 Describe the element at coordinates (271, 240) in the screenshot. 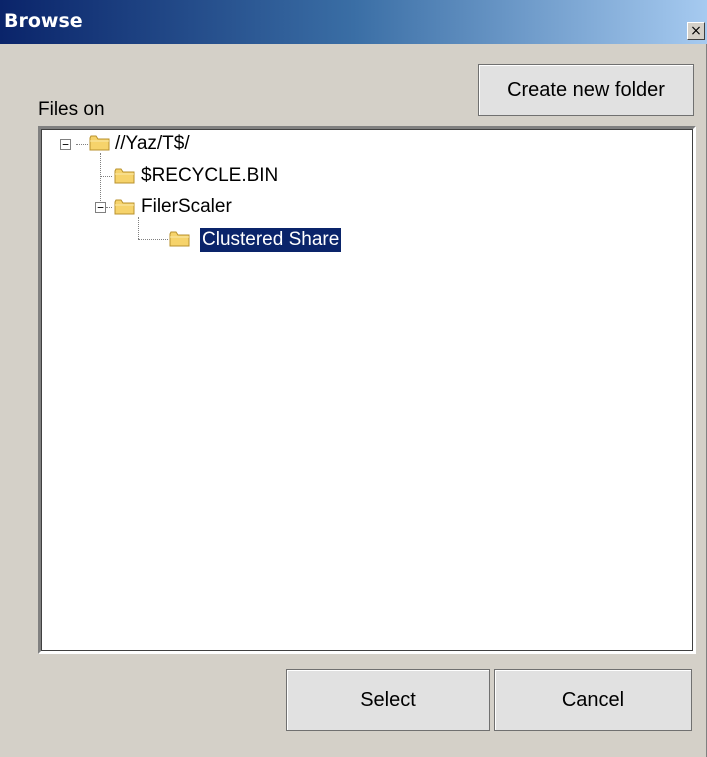

I see `tree-node-label-selected: Clustered Share` at that location.